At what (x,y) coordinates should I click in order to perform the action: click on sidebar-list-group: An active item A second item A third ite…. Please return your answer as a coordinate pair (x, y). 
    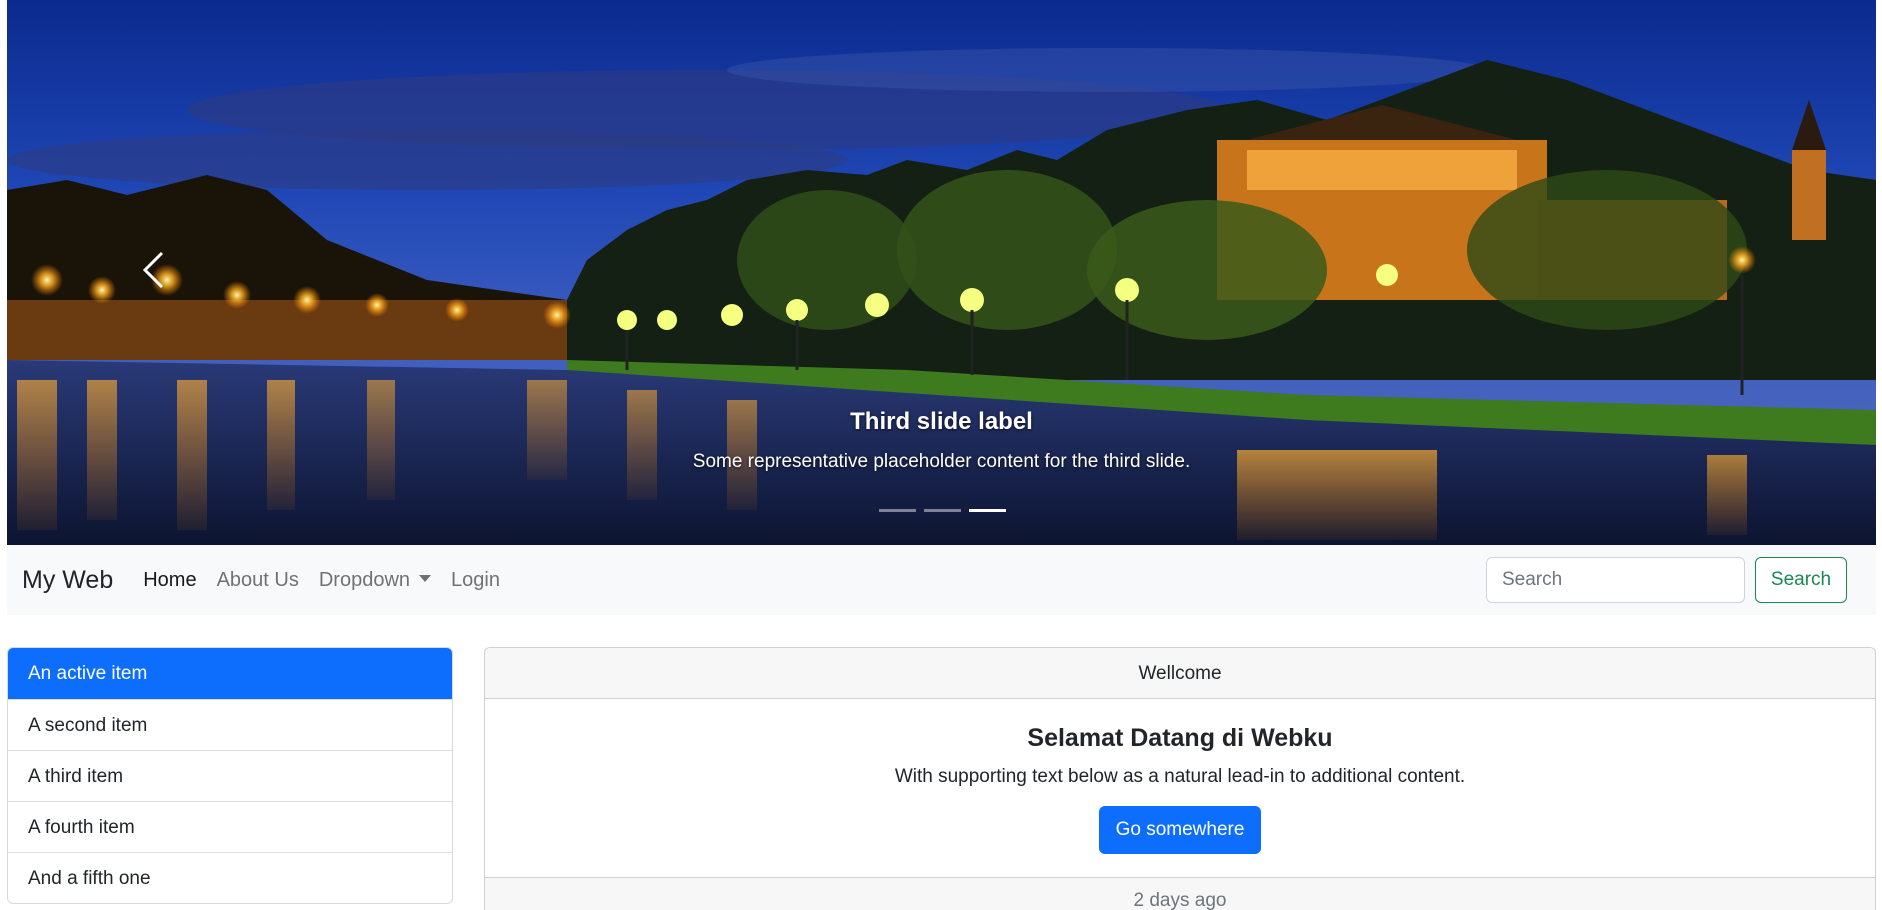
    Looking at the image, I should click on (230, 775).